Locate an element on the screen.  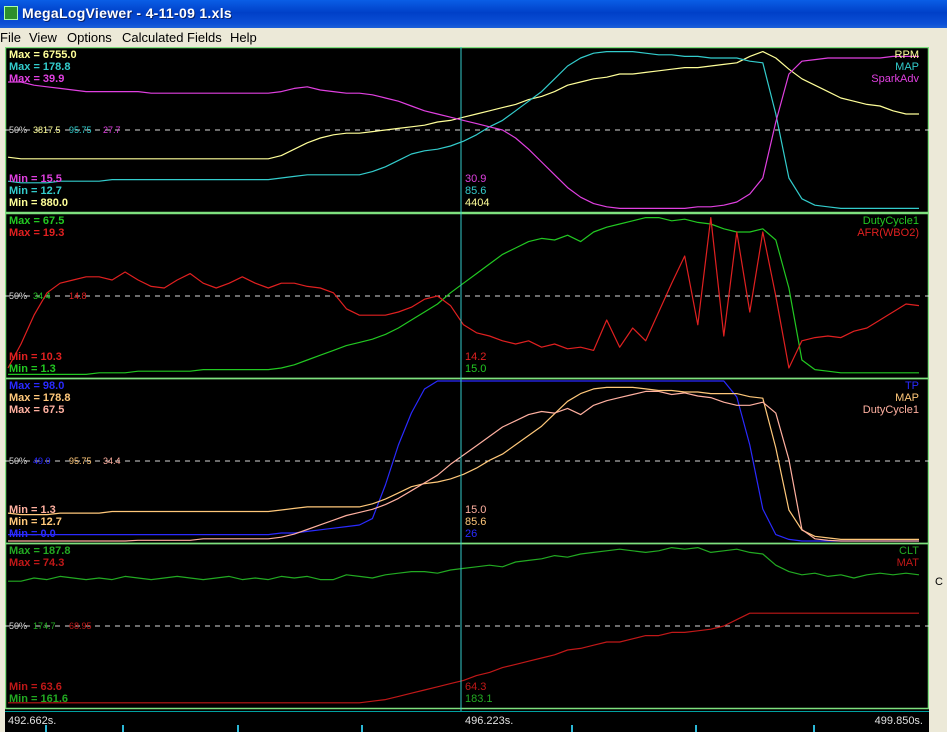
legend-label: CLT is located at coordinates (909, 551).